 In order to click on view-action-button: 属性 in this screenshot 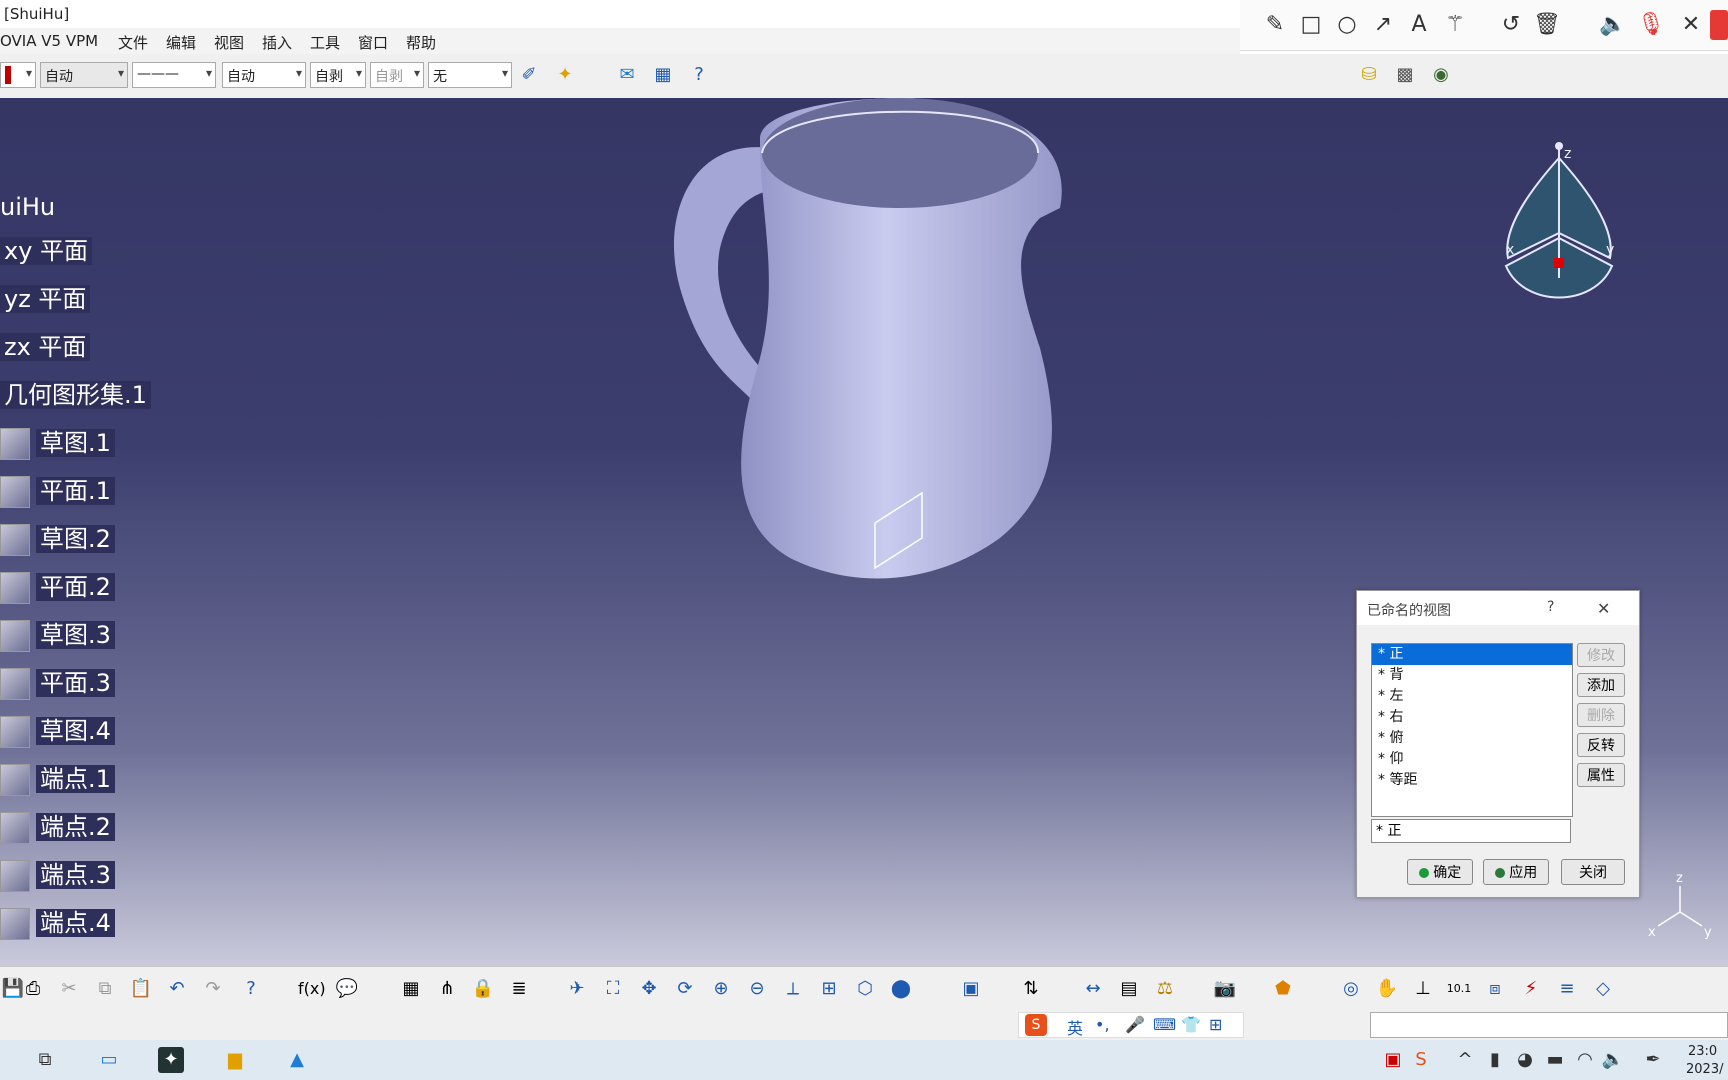, I will do `click(1601, 775)`.